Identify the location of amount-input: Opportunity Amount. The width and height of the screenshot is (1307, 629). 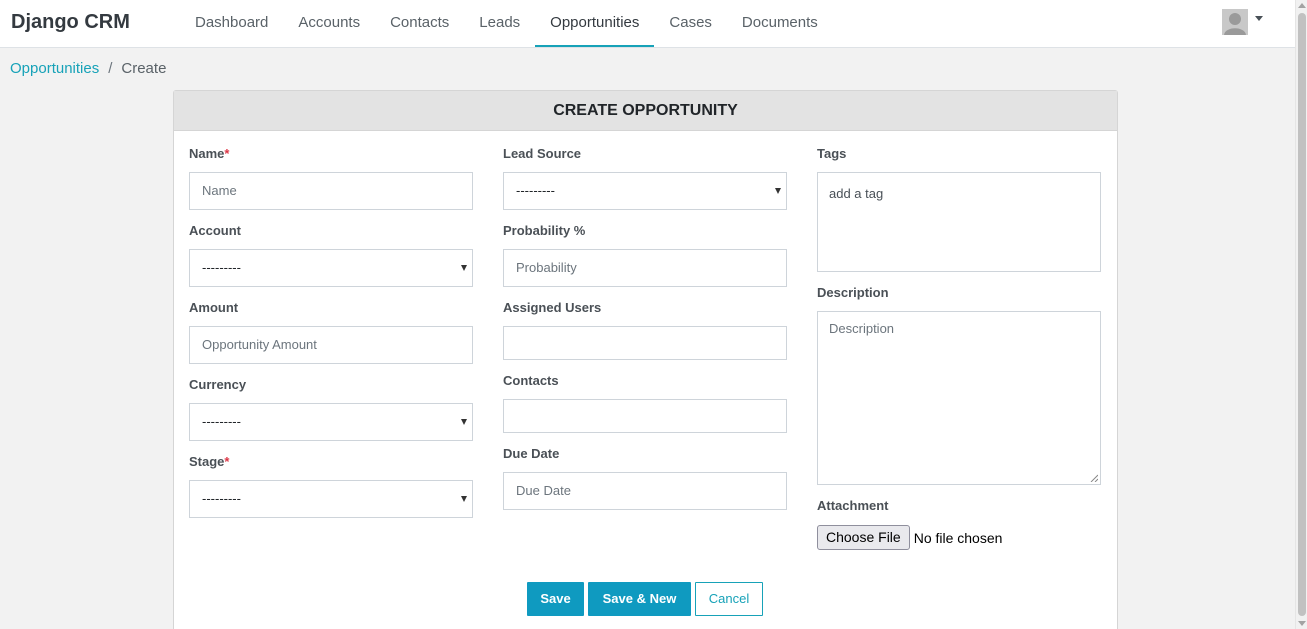
(331, 345).